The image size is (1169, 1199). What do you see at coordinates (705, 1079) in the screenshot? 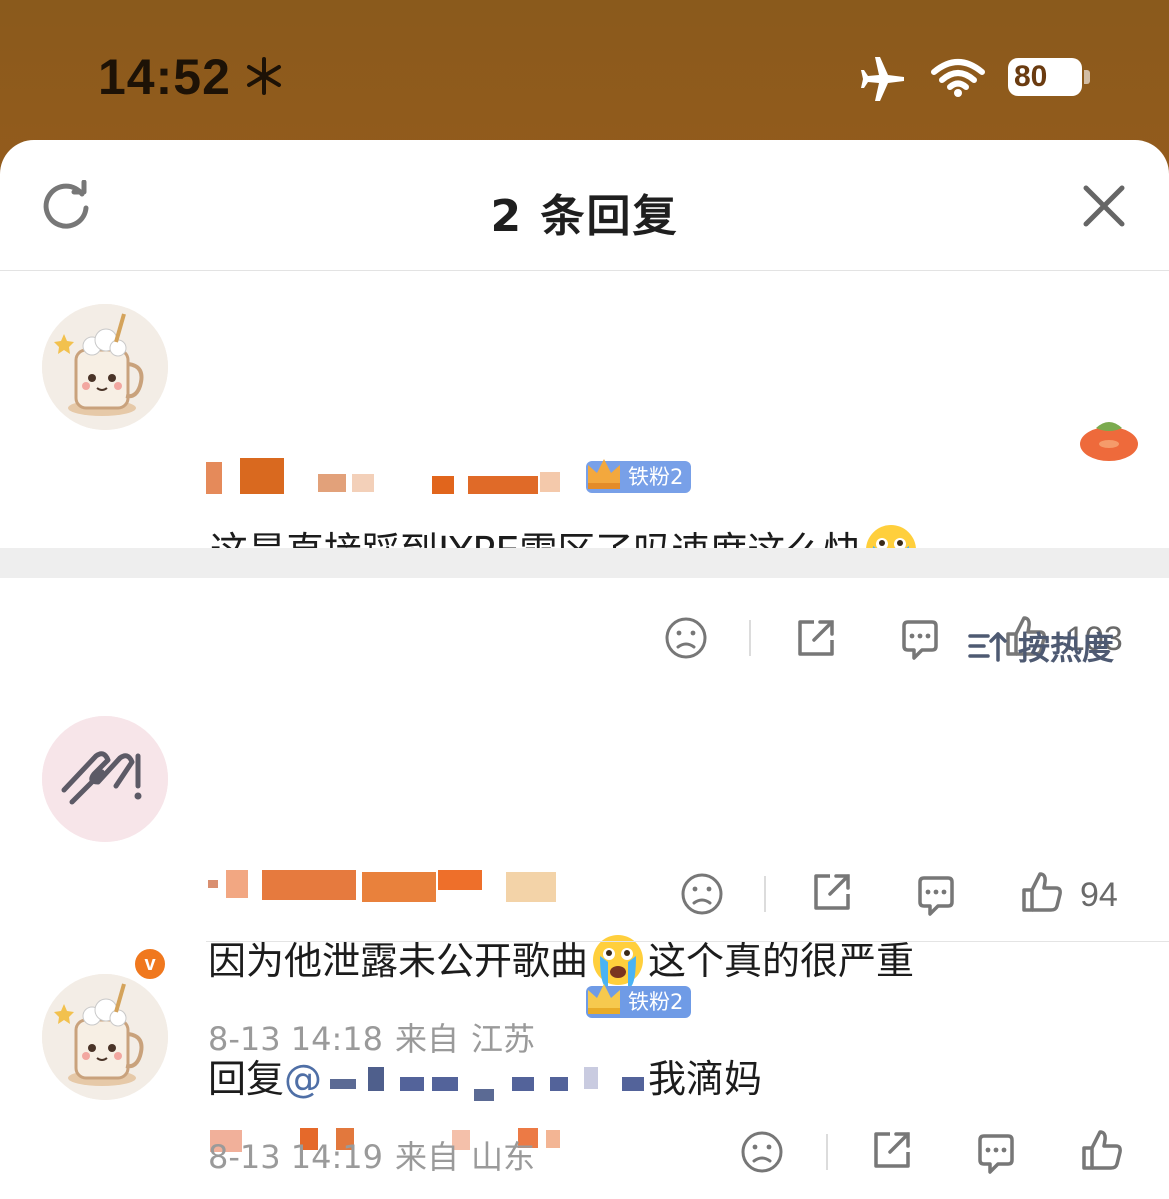
I see `comment-body: 我滴妈` at bounding box center [705, 1079].